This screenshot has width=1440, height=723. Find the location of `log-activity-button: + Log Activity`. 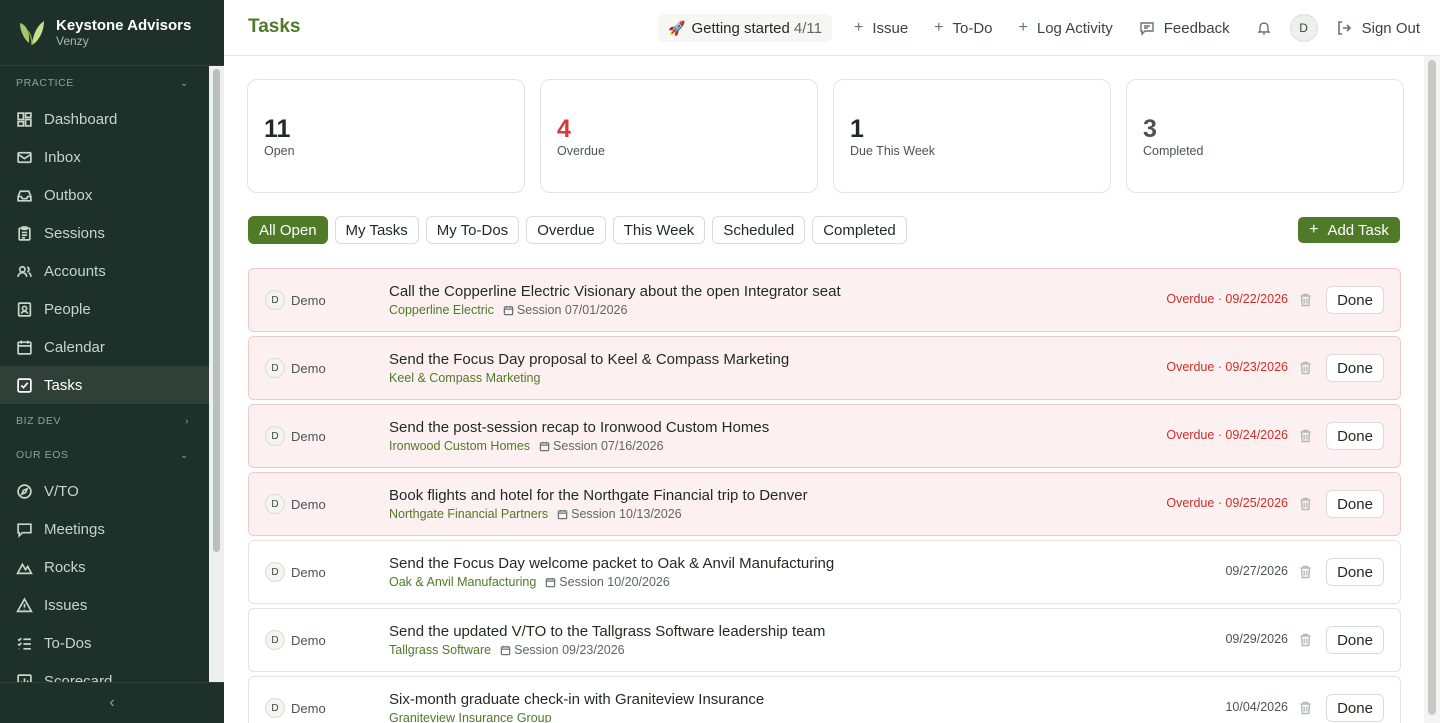

log-activity-button: + Log Activity is located at coordinates (1066, 28).